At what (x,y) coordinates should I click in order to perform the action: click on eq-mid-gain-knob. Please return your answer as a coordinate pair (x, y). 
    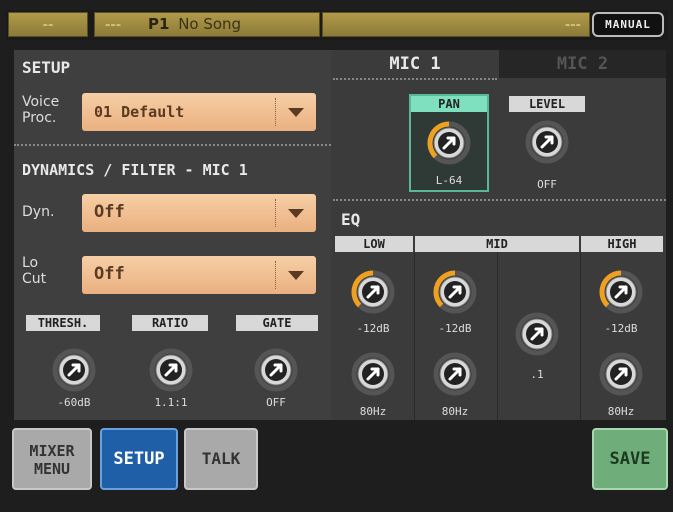
    Looking at the image, I should click on (455, 292).